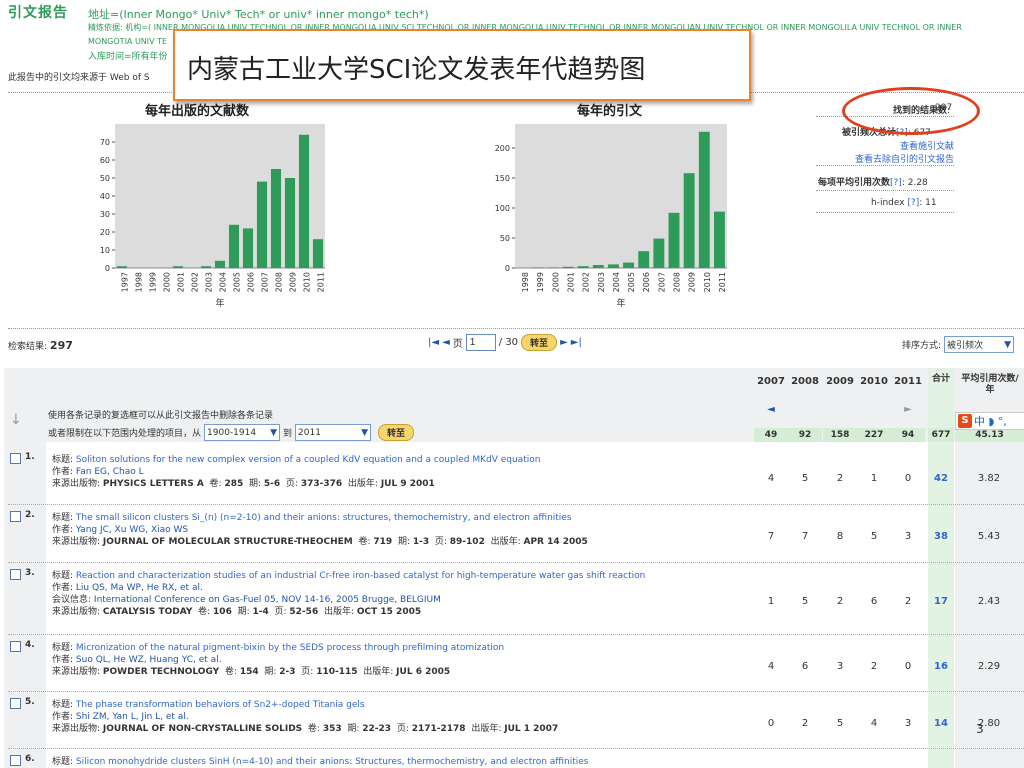 The image size is (1024, 768). Describe the element at coordinates (40, 345) in the screenshot. I see `results-count: 检索结果: 297` at that location.